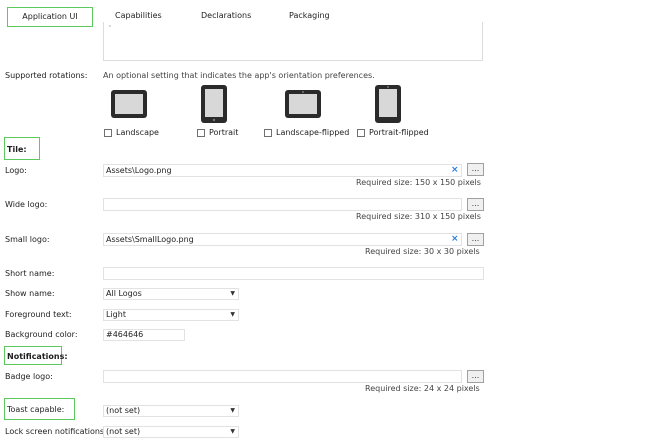 The height and width of the screenshot is (445, 650). I want to click on show-name-value: All Logos, so click(124, 293).